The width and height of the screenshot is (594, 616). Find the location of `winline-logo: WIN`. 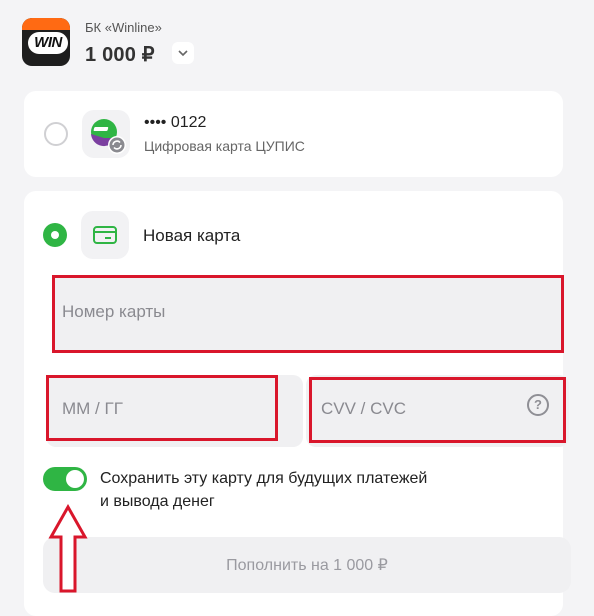

winline-logo: WIN is located at coordinates (46, 42).